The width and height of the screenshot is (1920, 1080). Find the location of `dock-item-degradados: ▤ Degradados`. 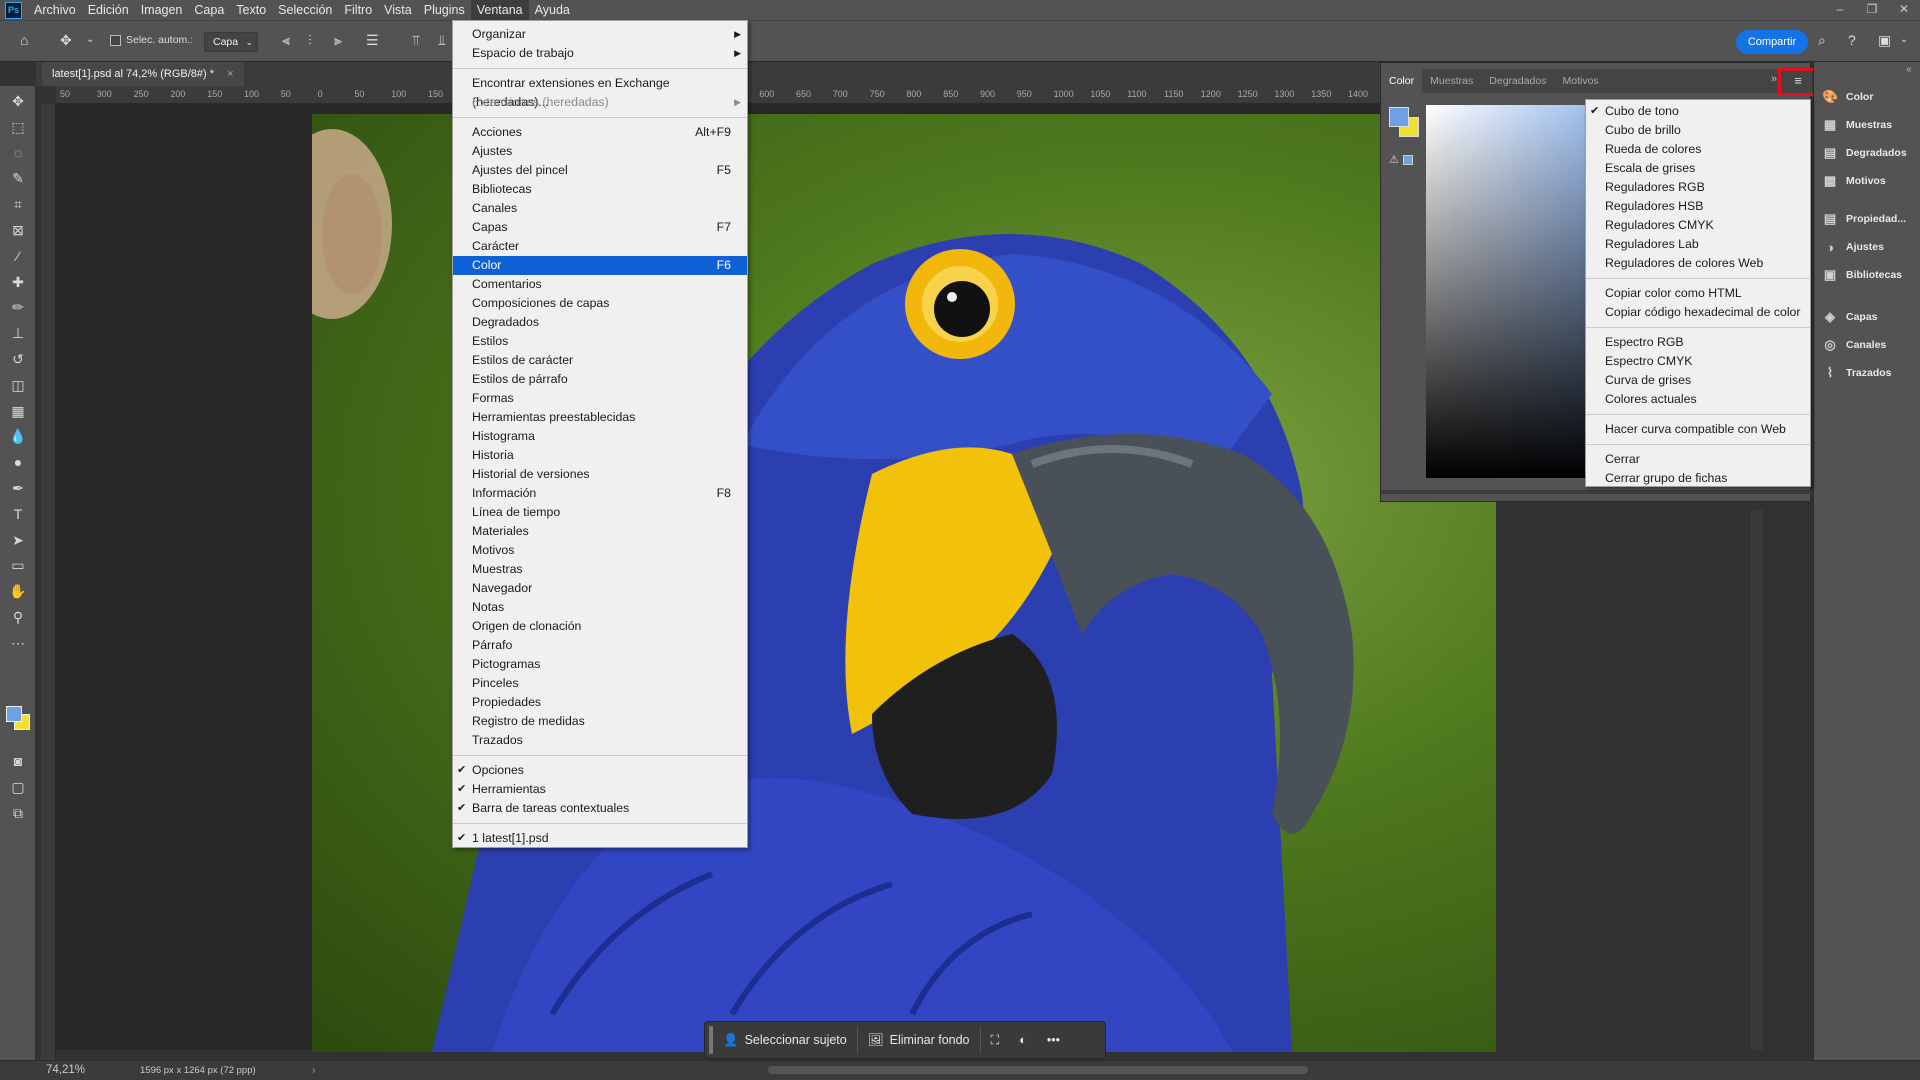

dock-item-degradados: ▤ Degradados is located at coordinates (1864, 153).